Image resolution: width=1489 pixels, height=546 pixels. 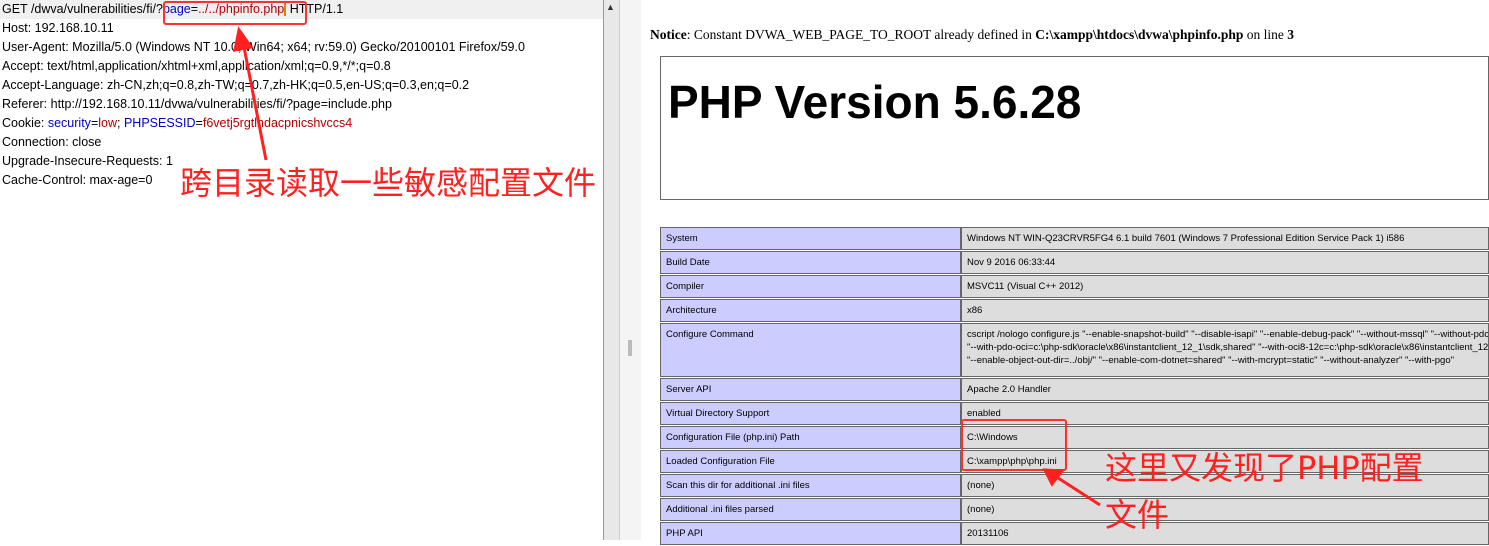 What do you see at coordinates (1264, 468) in the screenshot?
I see `annotation-right: 这里又发现了PHP配置` at bounding box center [1264, 468].